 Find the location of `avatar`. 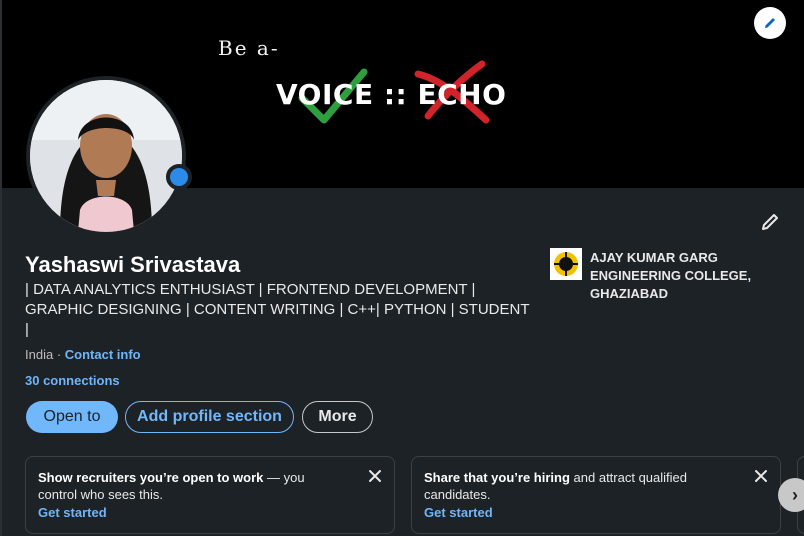

avatar is located at coordinates (106, 156).